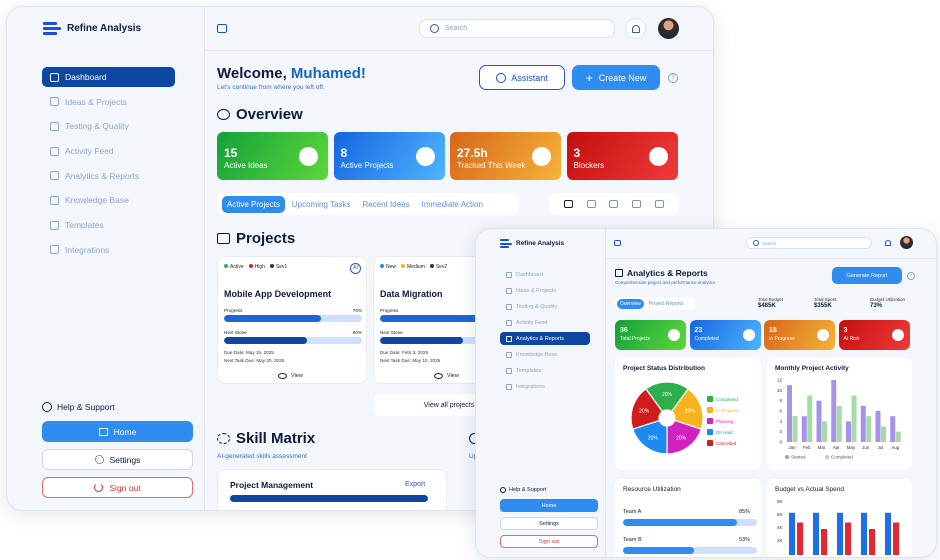 The height and width of the screenshot is (560, 940). I want to click on help-support-link: Help & Support, so click(78, 407).